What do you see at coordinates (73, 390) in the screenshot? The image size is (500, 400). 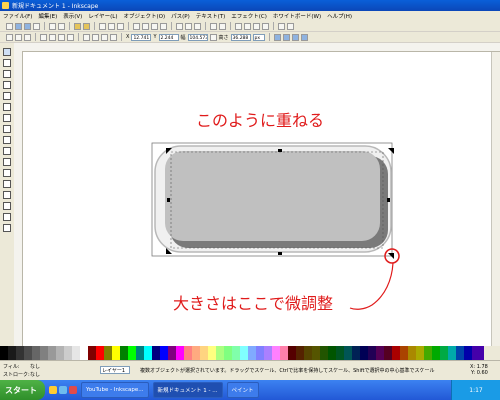 I see `media-icon` at bounding box center [73, 390].